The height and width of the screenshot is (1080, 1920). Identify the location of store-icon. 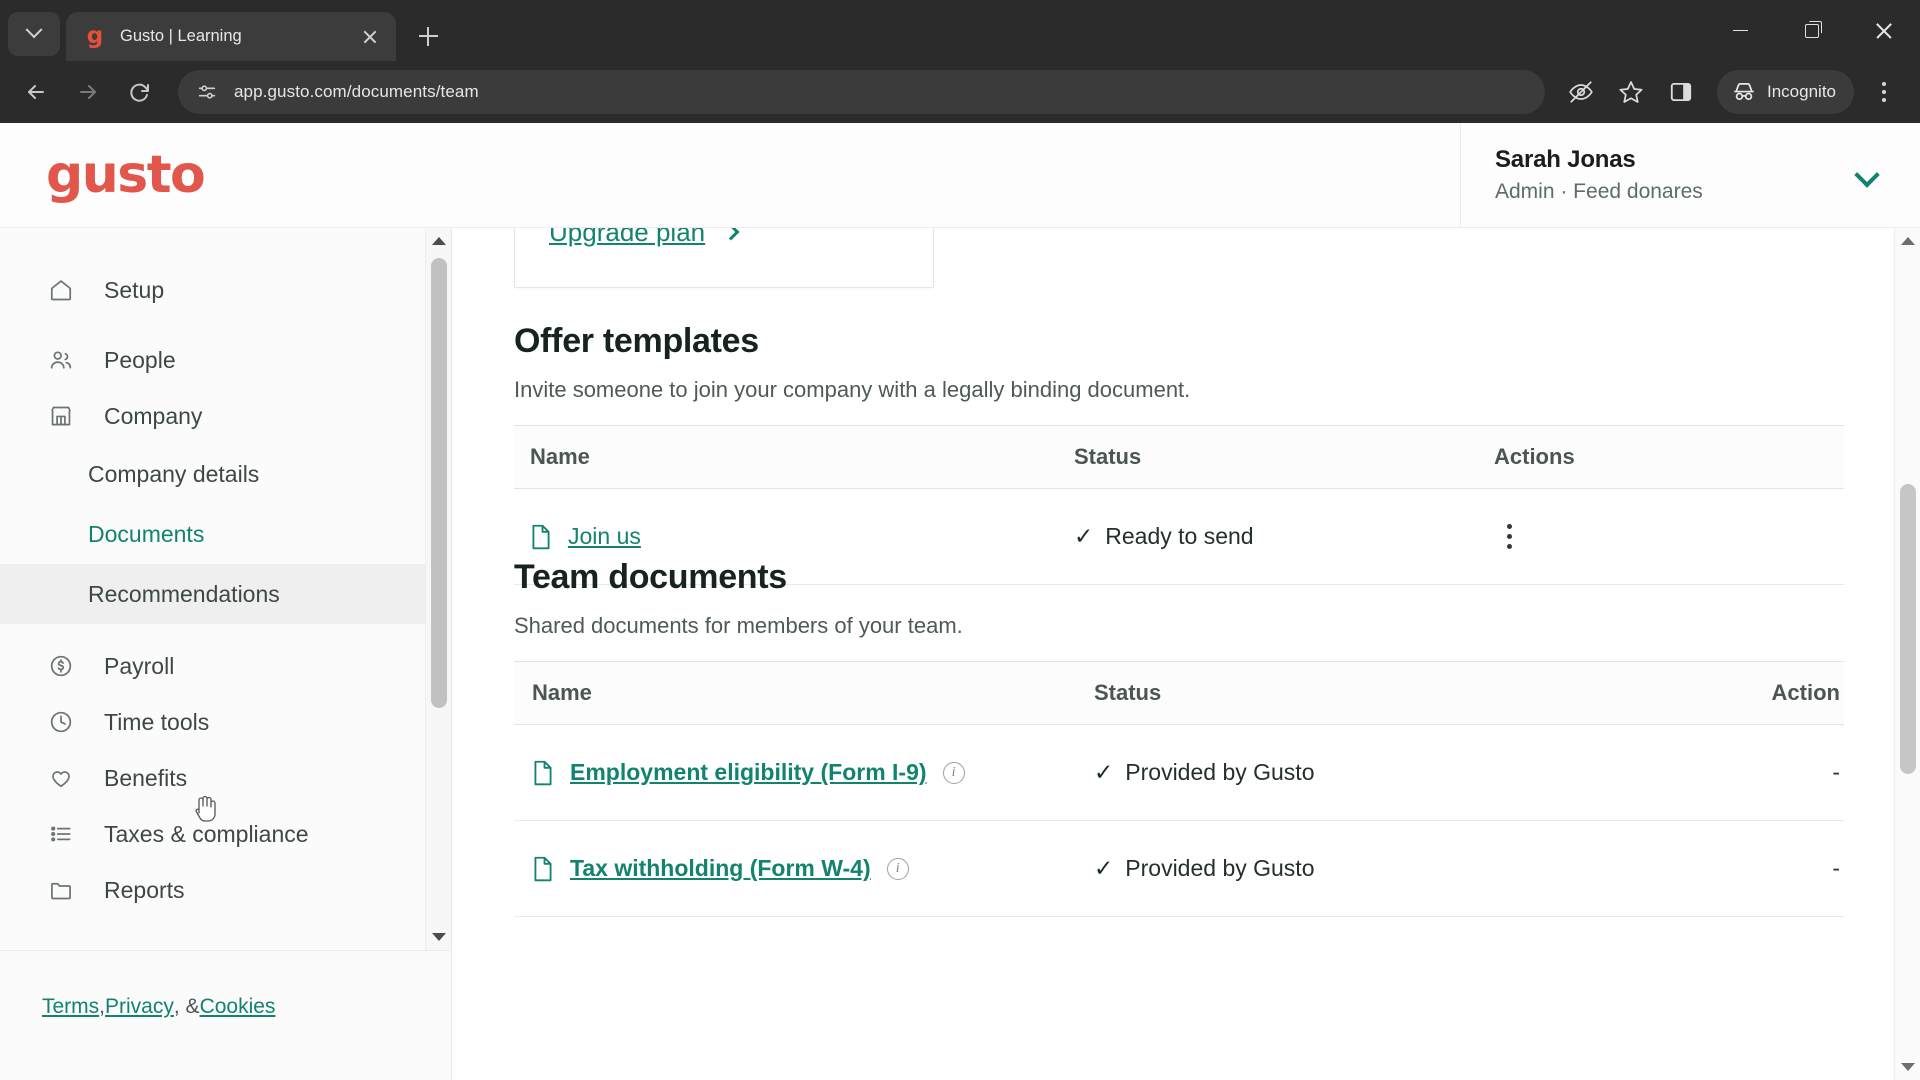
(63, 416).